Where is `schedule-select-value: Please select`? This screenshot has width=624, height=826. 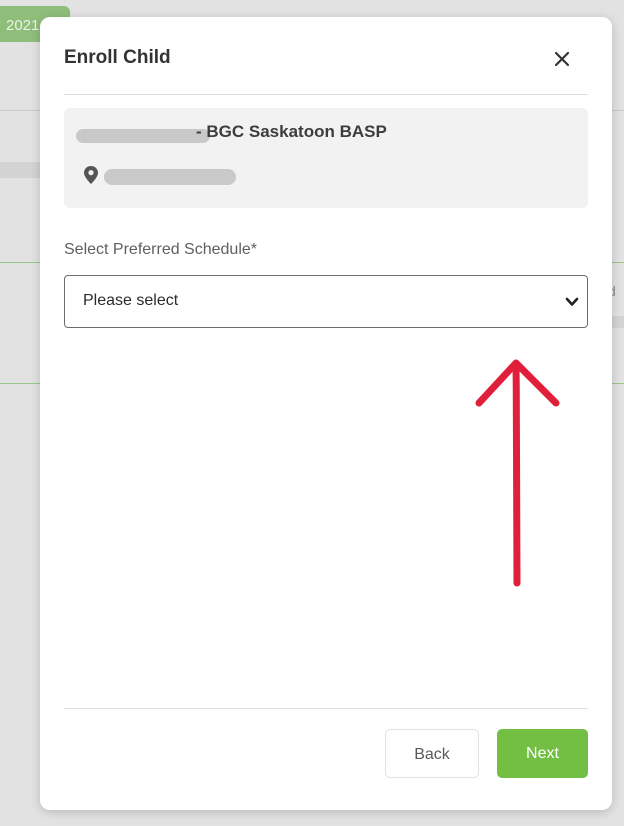 schedule-select-value: Please select is located at coordinates (131, 300).